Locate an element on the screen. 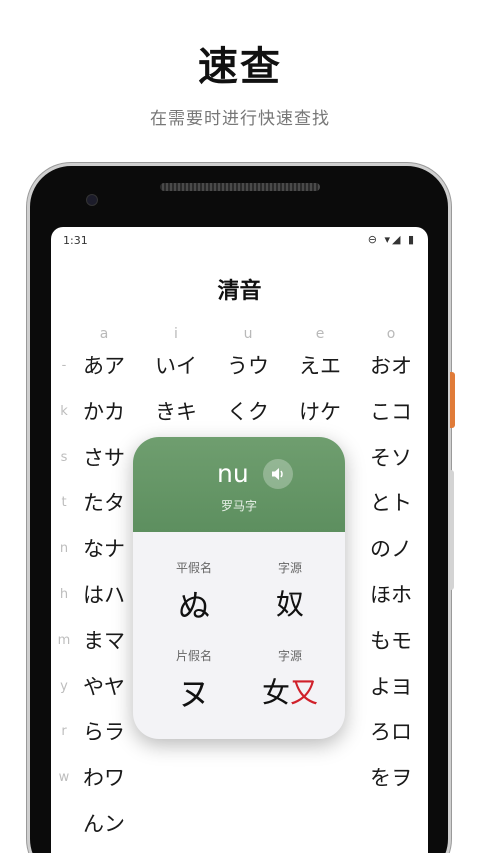 This screenshot has width=480, height=853. kana-cell: もモ is located at coordinates (391, 640).